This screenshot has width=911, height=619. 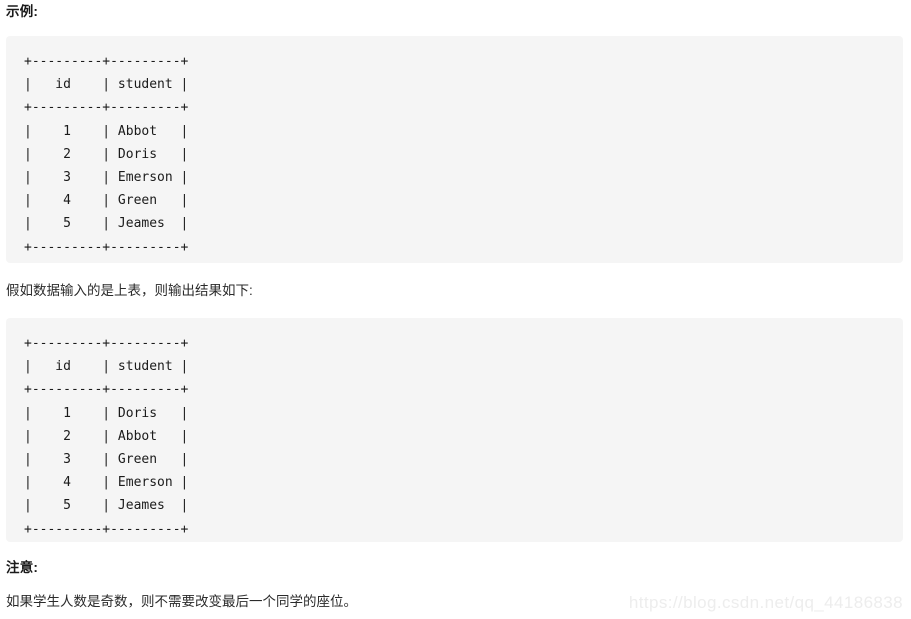 What do you see at coordinates (22, 11) in the screenshot?
I see `page-title: 示例:` at bounding box center [22, 11].